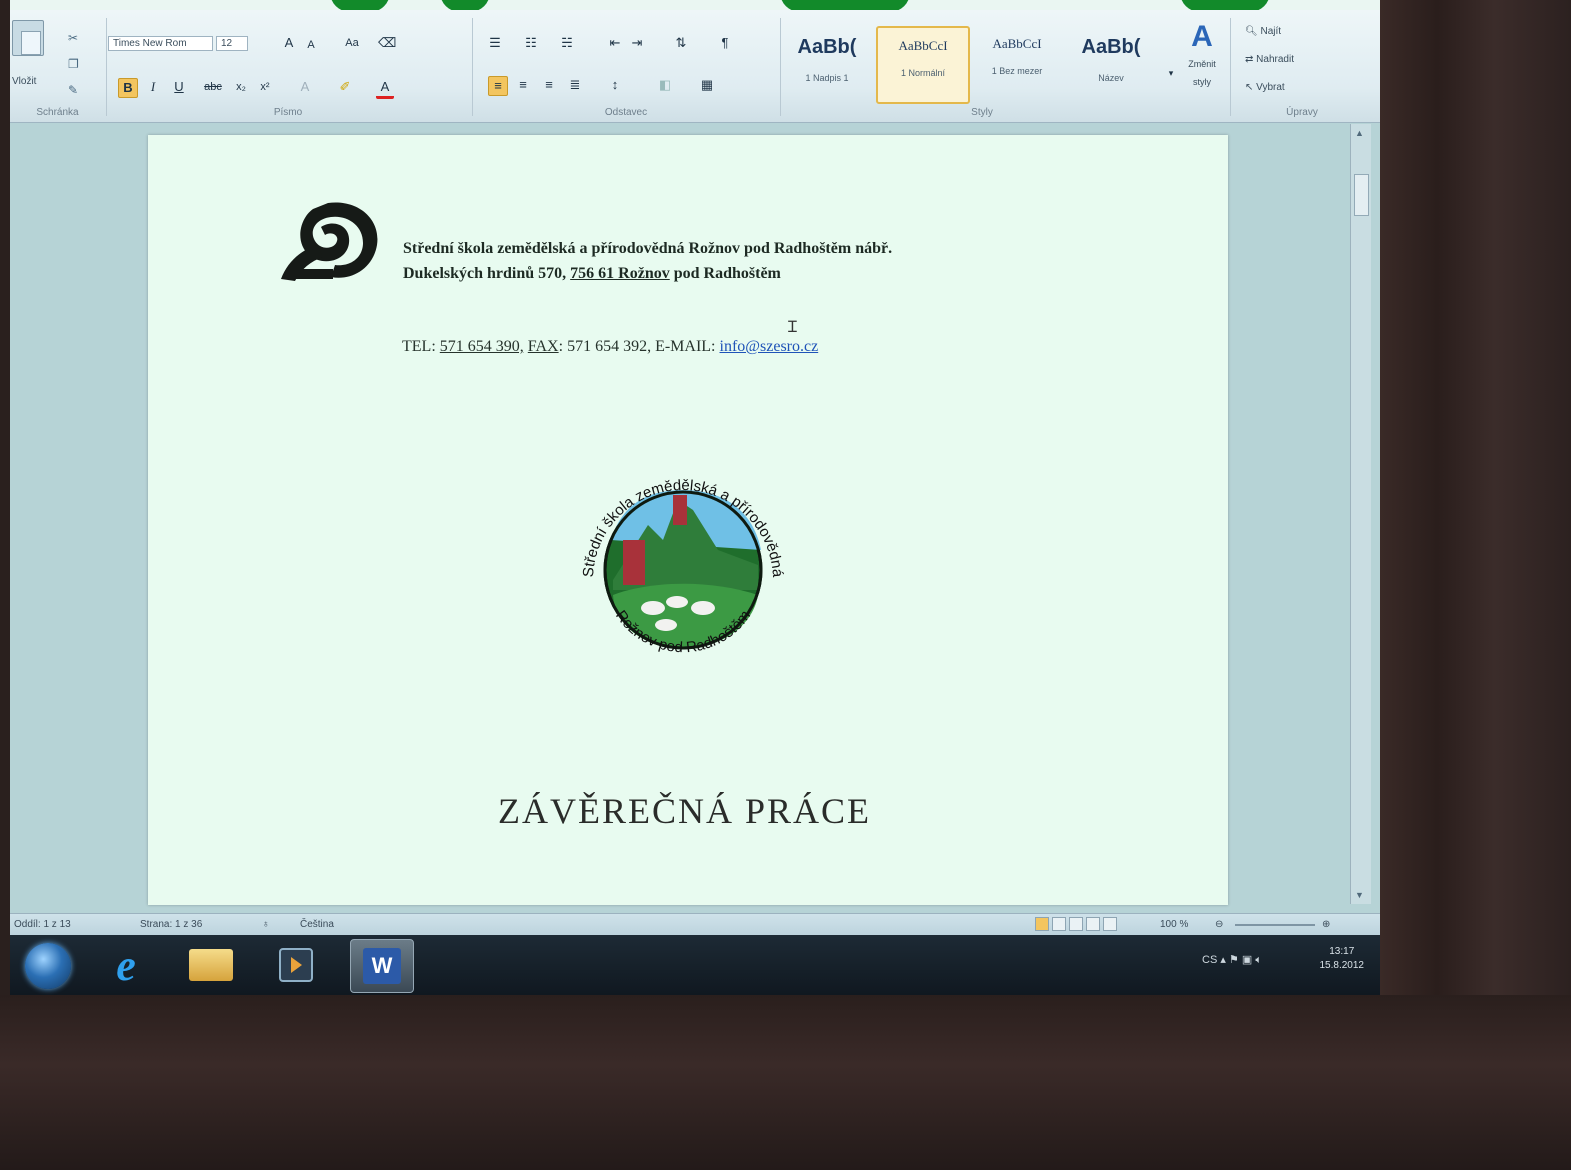 This screenshot has height=1170, width=1571. What do you see at coordinates (665, 85) in the screenshot?
I see `shading-icon: ◧` at bounding box center [665, 85].